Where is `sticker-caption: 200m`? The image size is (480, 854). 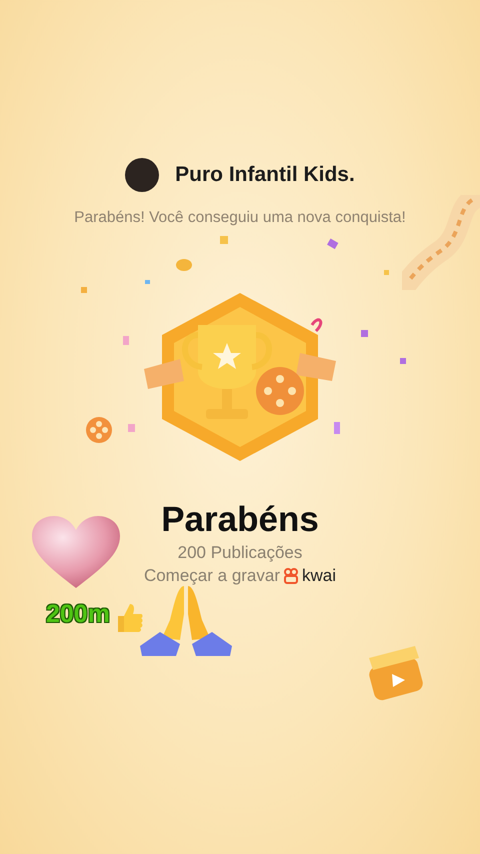 sticker-caption: 200m is located at coordinates (78, 614).